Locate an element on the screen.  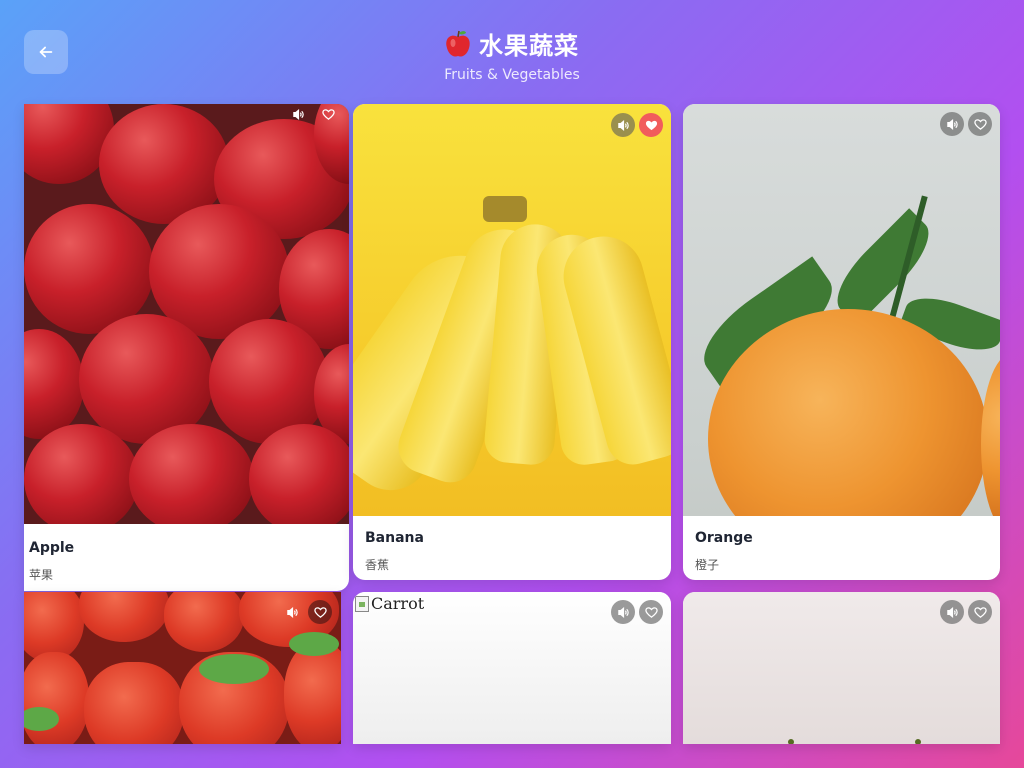
card-strawberry is located at coordinates (182, 668).